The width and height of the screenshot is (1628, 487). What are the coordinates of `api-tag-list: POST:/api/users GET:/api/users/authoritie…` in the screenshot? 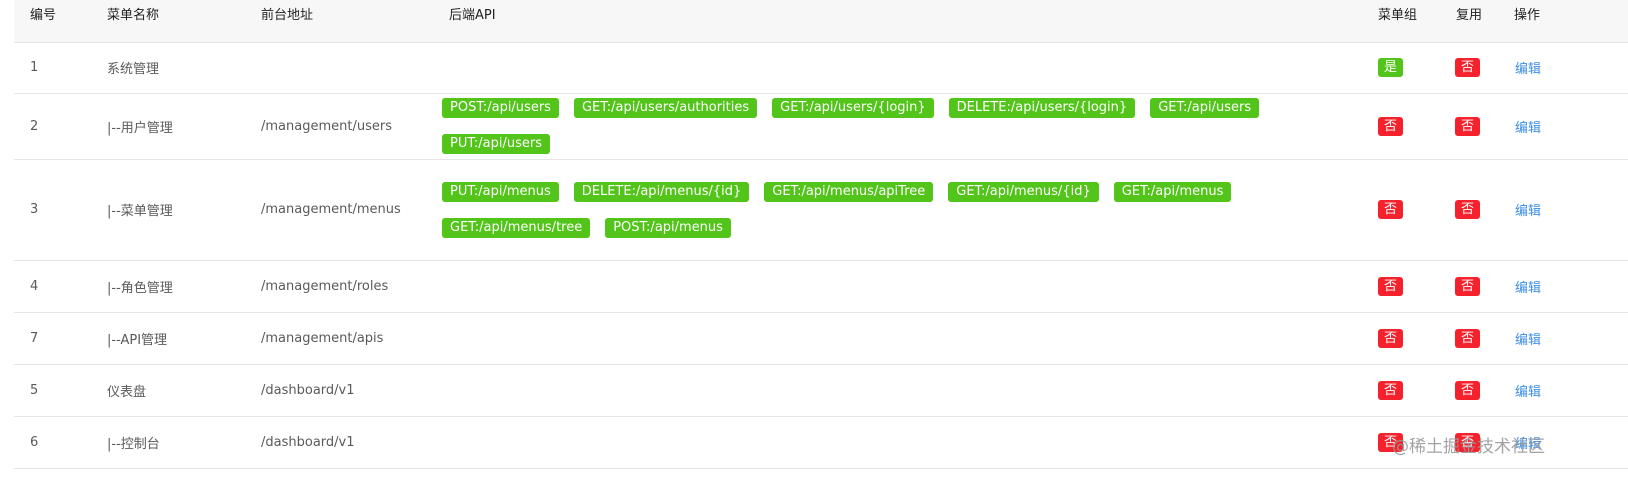 It's located at (892, 126).